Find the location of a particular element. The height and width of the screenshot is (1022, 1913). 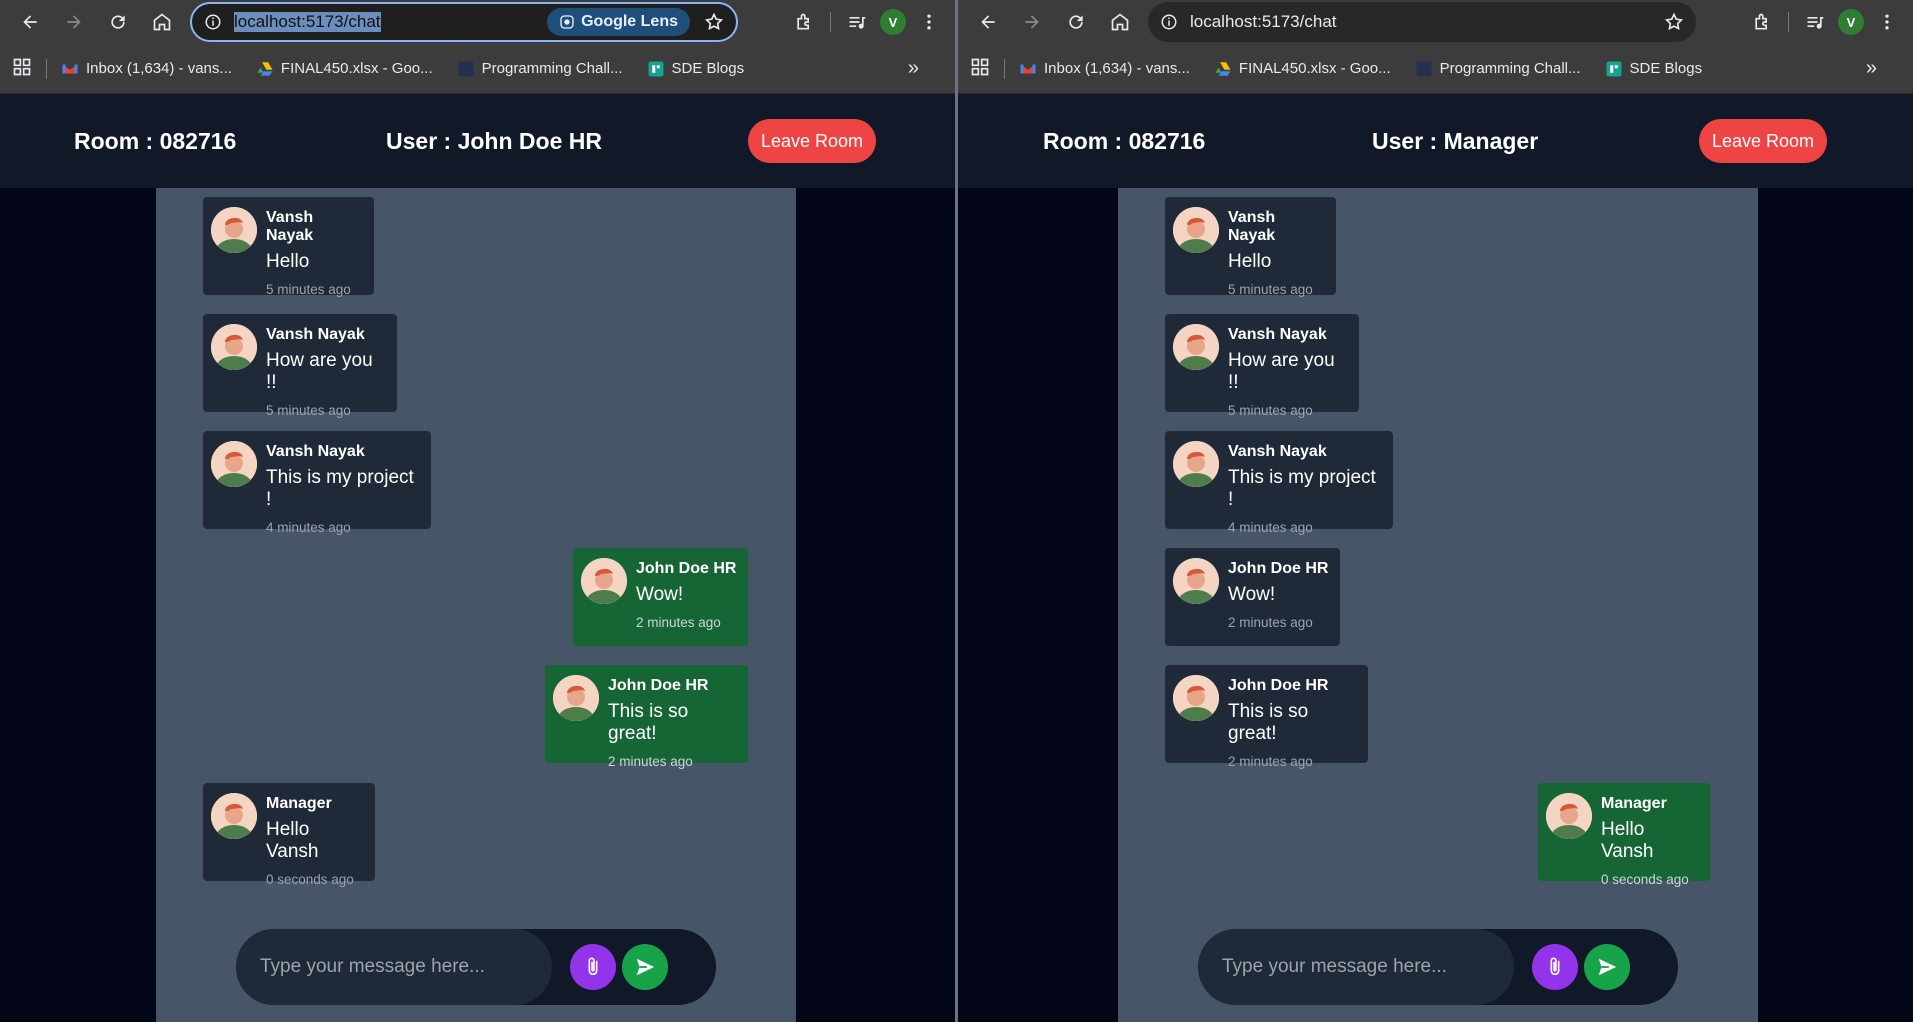

user-label: User : Manager is located at coordinates (1455, 140).